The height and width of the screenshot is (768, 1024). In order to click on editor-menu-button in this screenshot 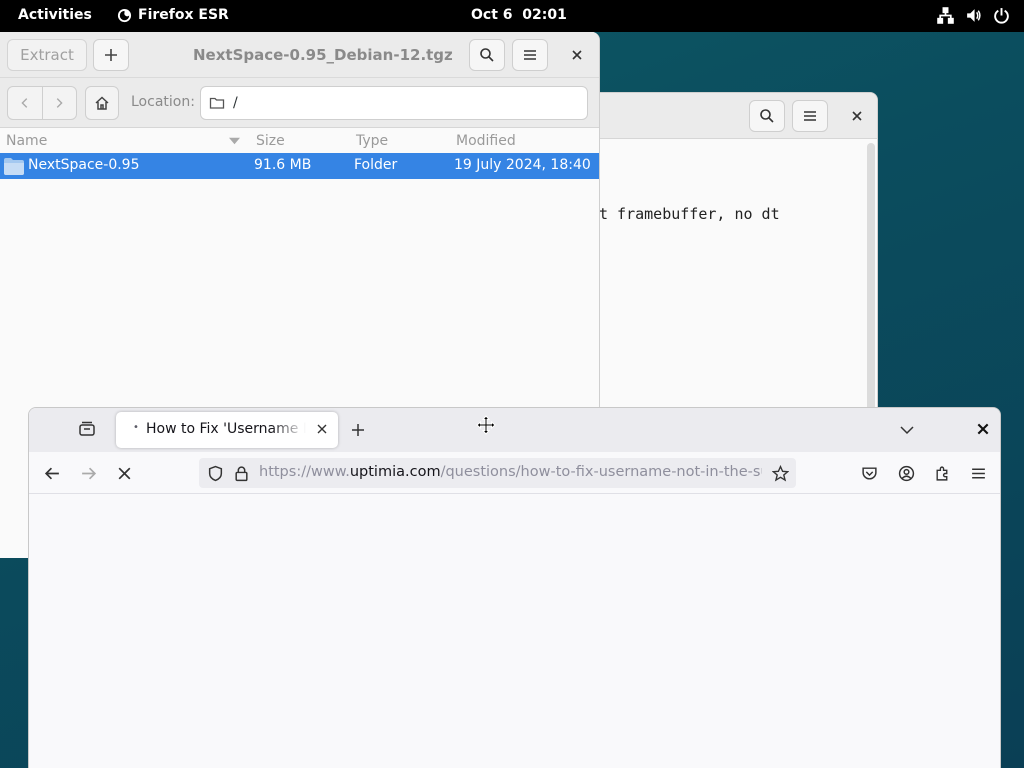, I will do `click(810, 116)`.